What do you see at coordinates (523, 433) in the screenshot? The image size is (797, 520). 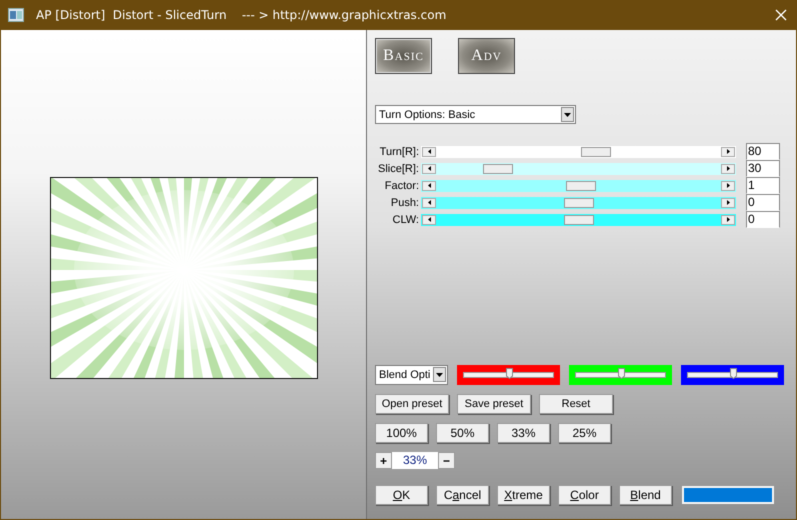 I see `zoom-button: 33%` at bounding box center [523, 433].